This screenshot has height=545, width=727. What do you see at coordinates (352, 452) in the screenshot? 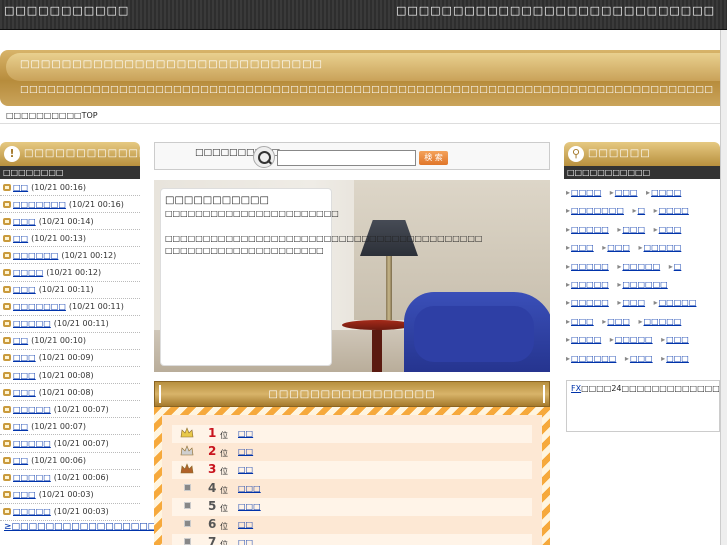
I see `ranking-row: 2 位 □□` at bounding box center [352, 452].